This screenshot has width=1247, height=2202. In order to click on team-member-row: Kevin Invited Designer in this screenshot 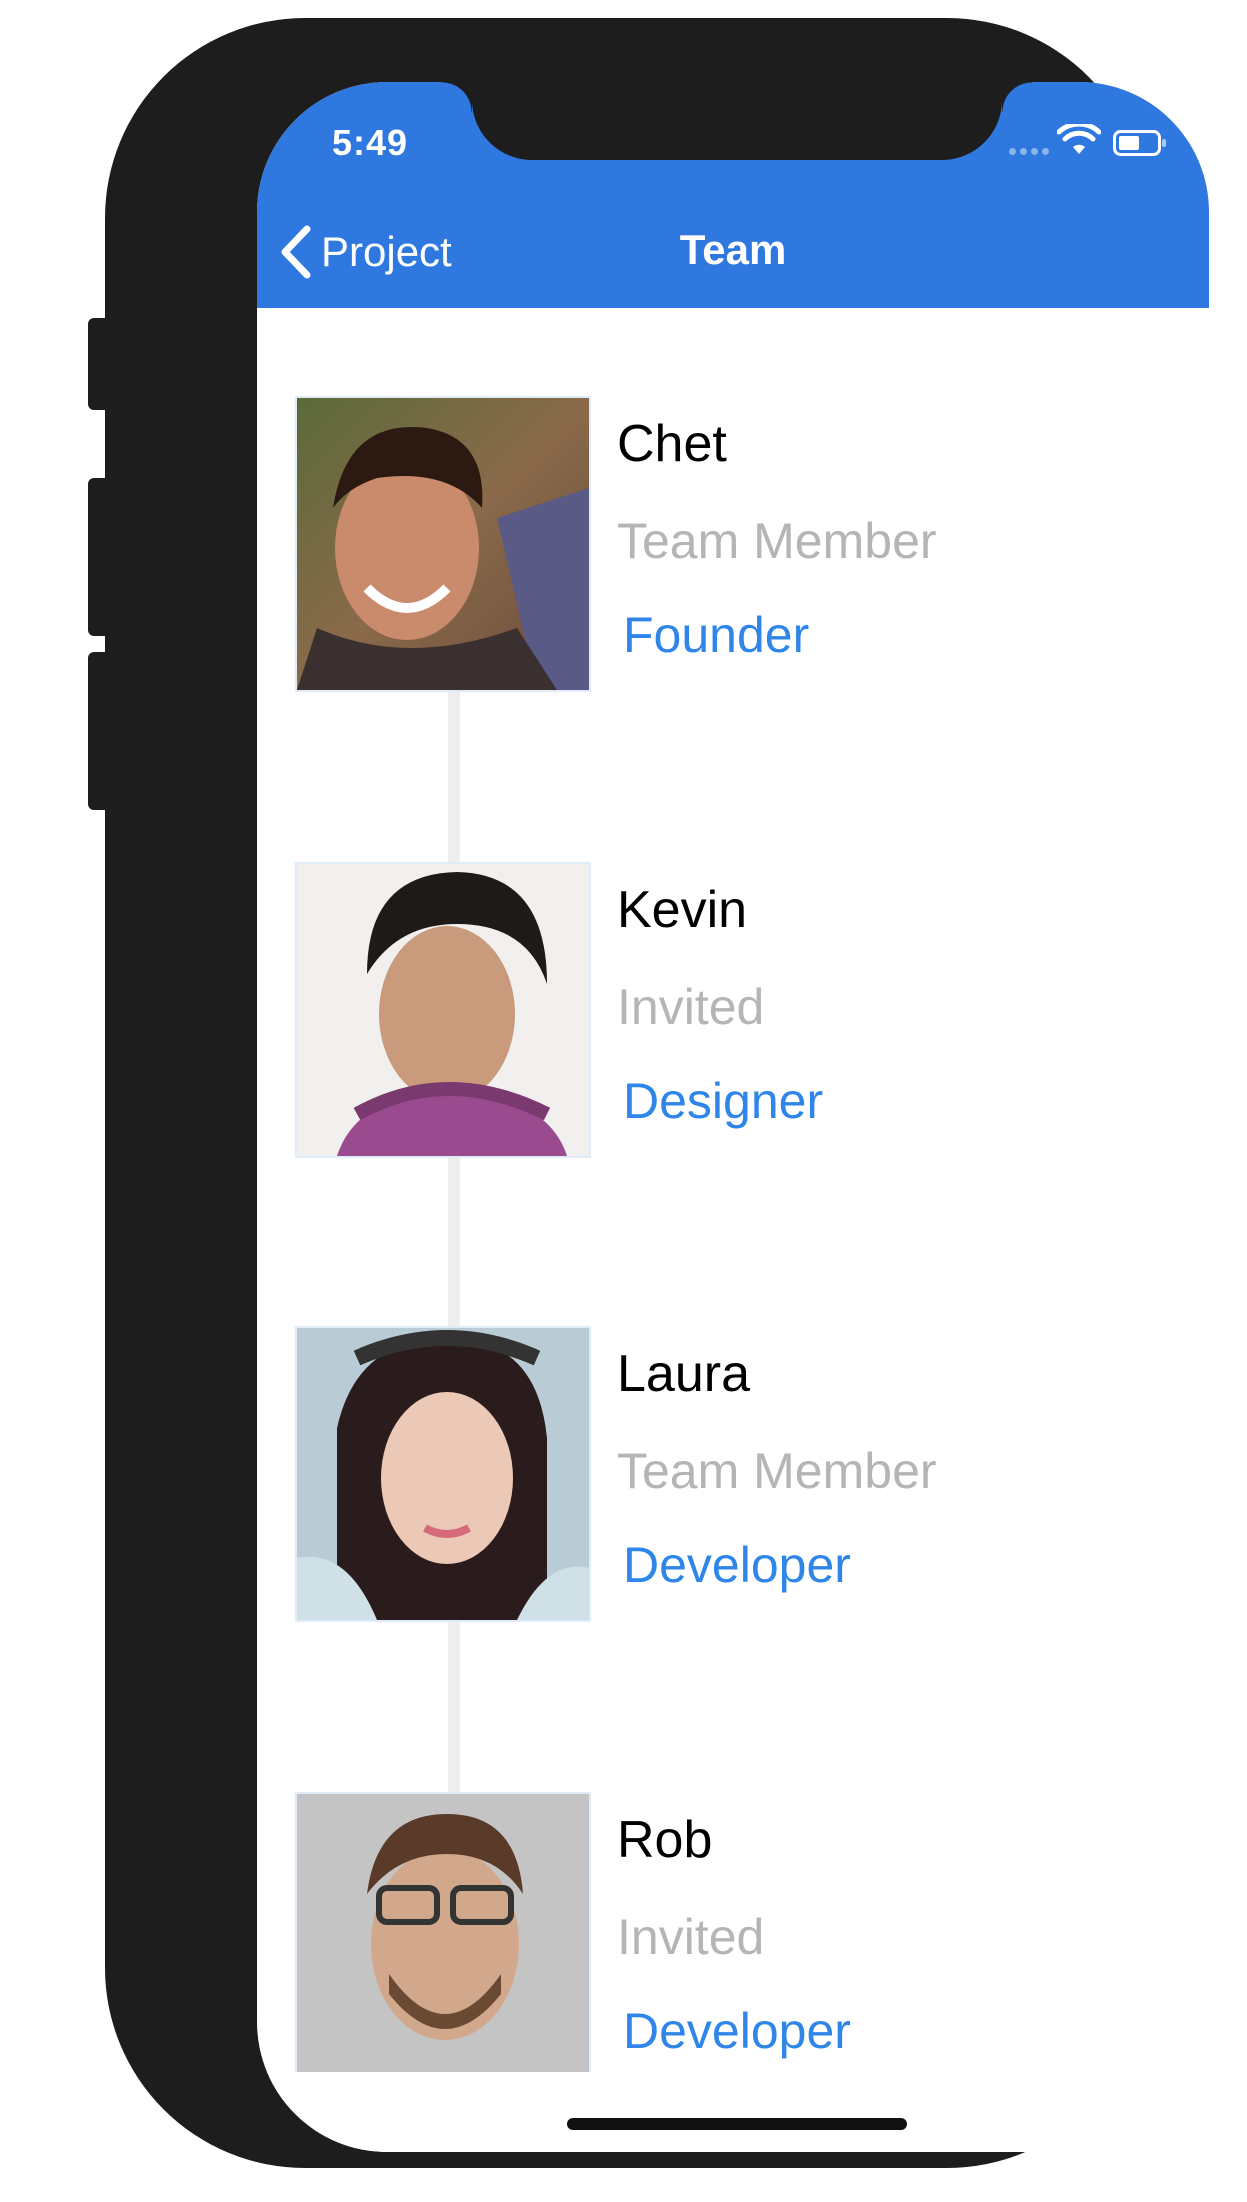, I will do `click(725, 1012)`.